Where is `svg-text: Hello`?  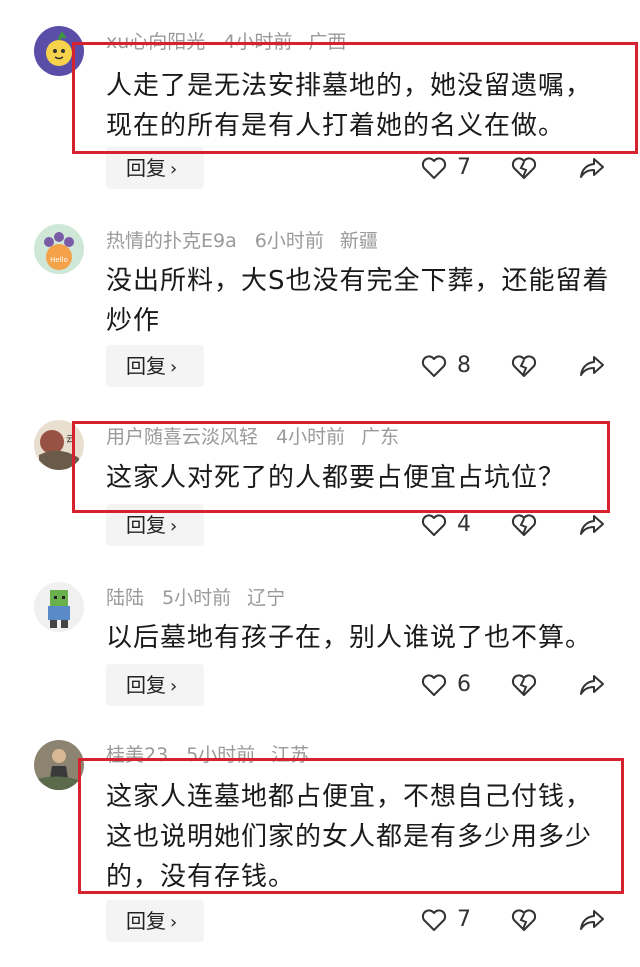
svg-text: Hello is located at coordinates (59, 260).